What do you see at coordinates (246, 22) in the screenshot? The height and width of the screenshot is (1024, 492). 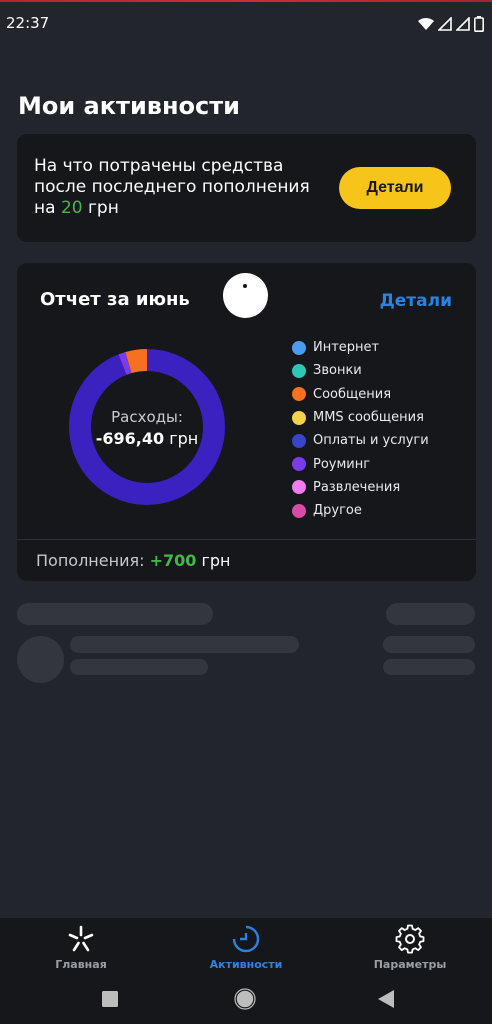 I see `status-bar: 22:37` at bounding box center [246, 22].